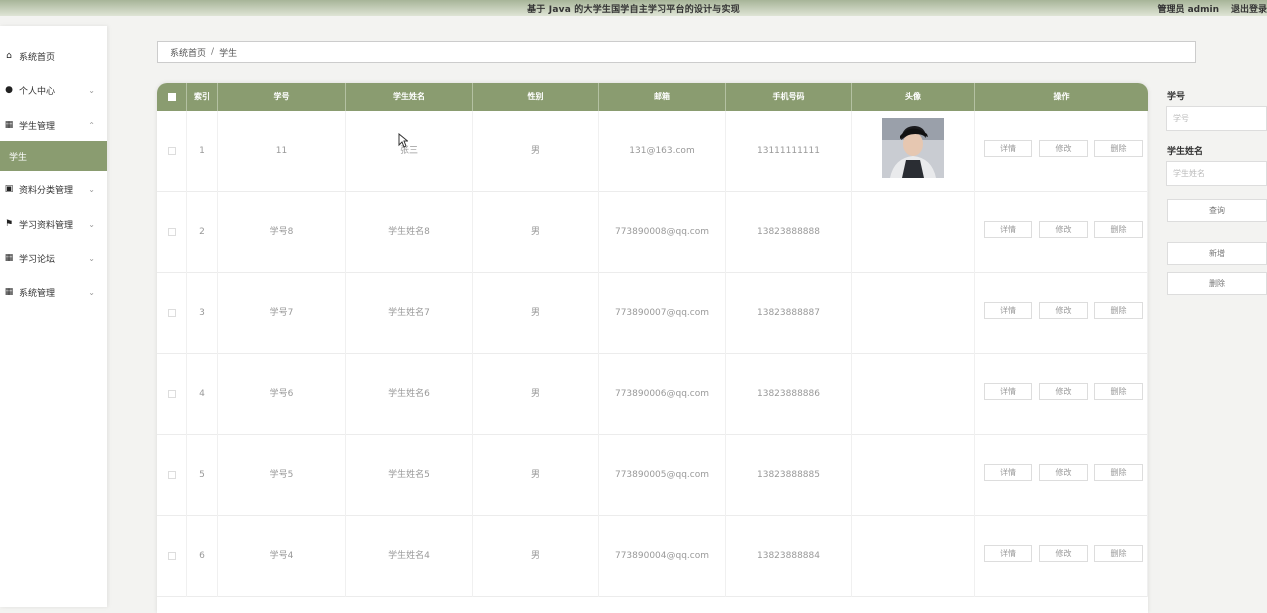  Describe the element at coordinates (652, 151) in the screenshot. I see `table-row: 1 11 张三男 131@163.com 13111111111 详情 修改 删除` at that location.